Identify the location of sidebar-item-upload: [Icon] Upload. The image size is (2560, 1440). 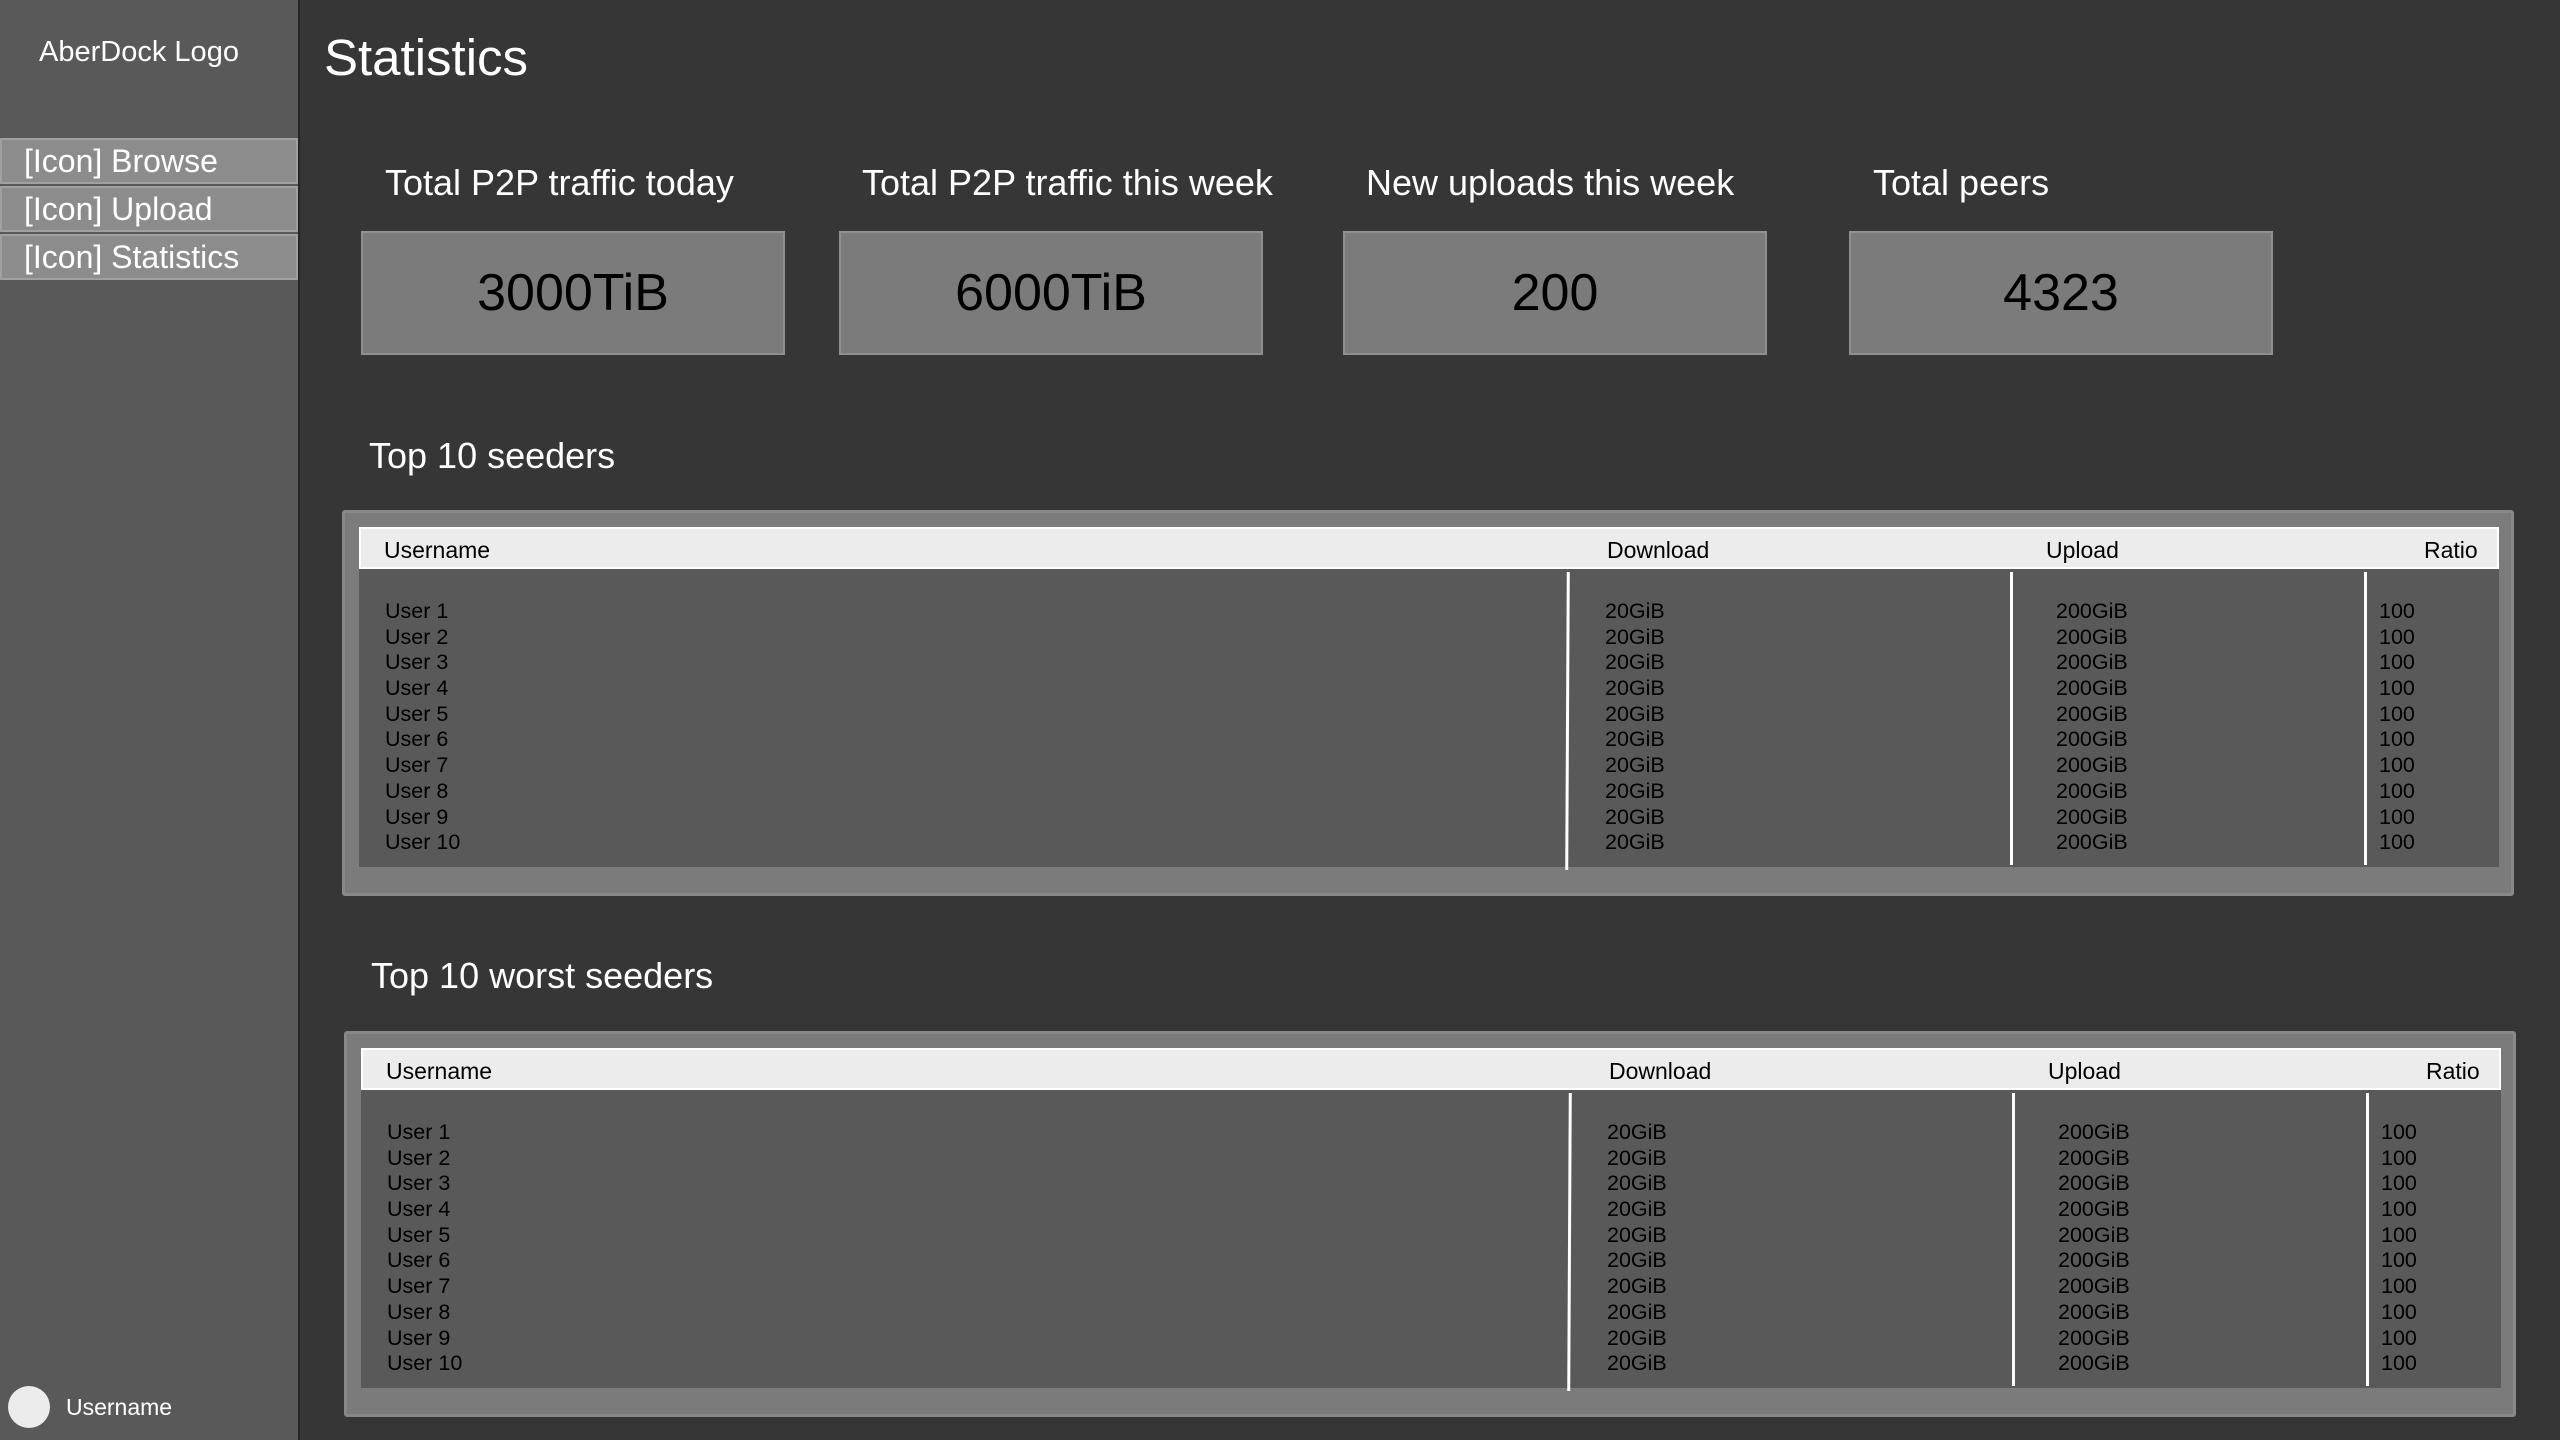
(149, 209).